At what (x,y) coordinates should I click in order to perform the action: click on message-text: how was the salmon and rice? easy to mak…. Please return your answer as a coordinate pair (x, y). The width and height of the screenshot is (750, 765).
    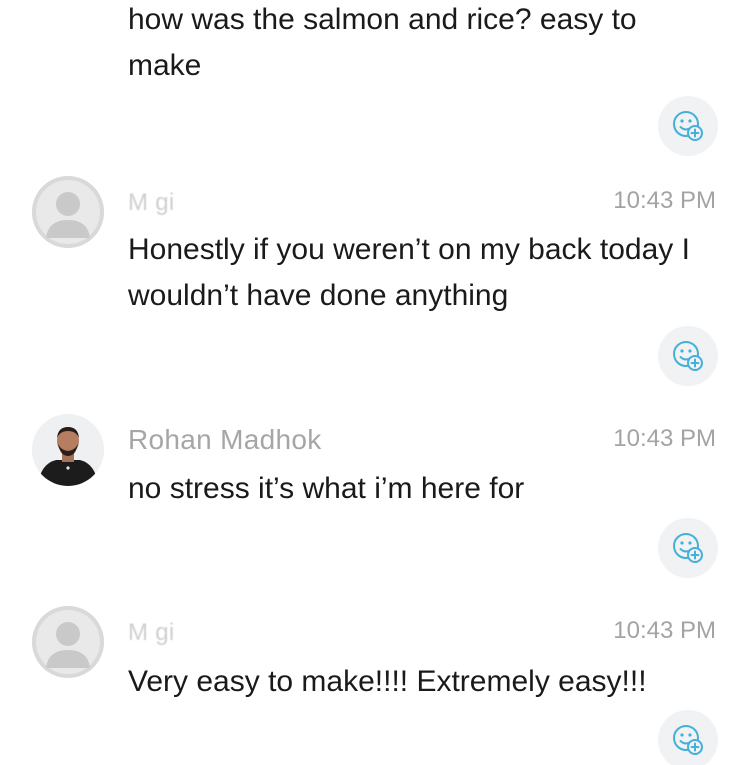
    Looking at the image, I should click on (382, 42).